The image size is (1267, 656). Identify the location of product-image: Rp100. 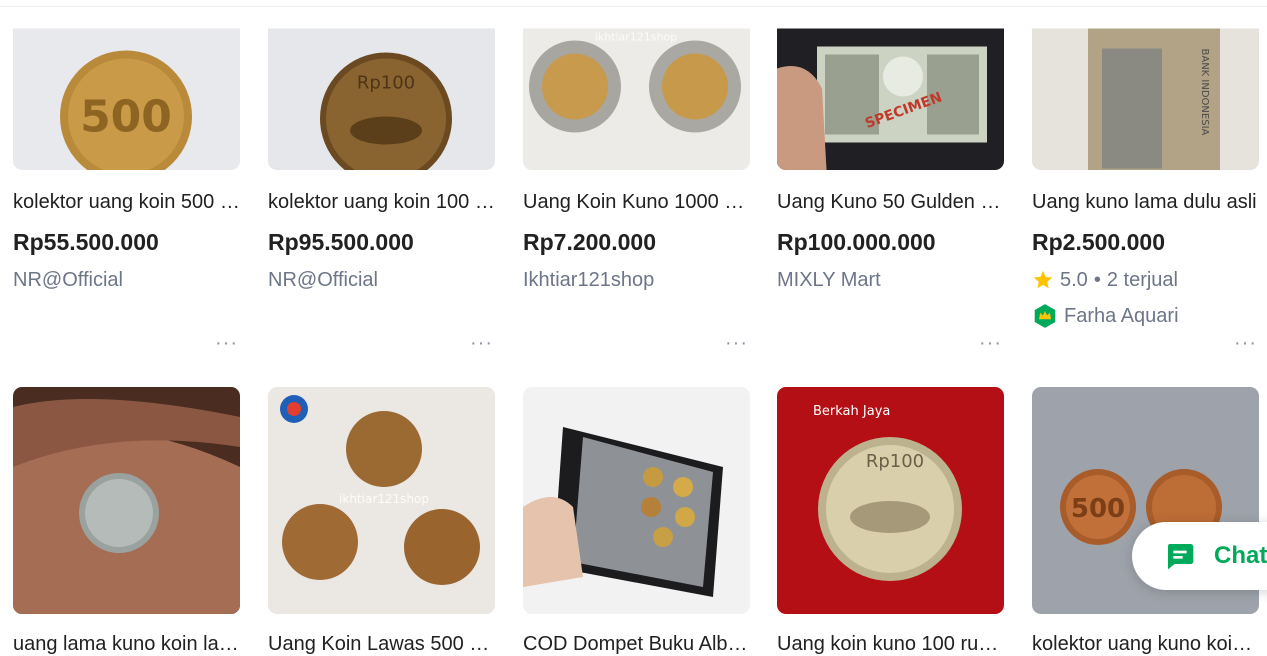
(381, 85).